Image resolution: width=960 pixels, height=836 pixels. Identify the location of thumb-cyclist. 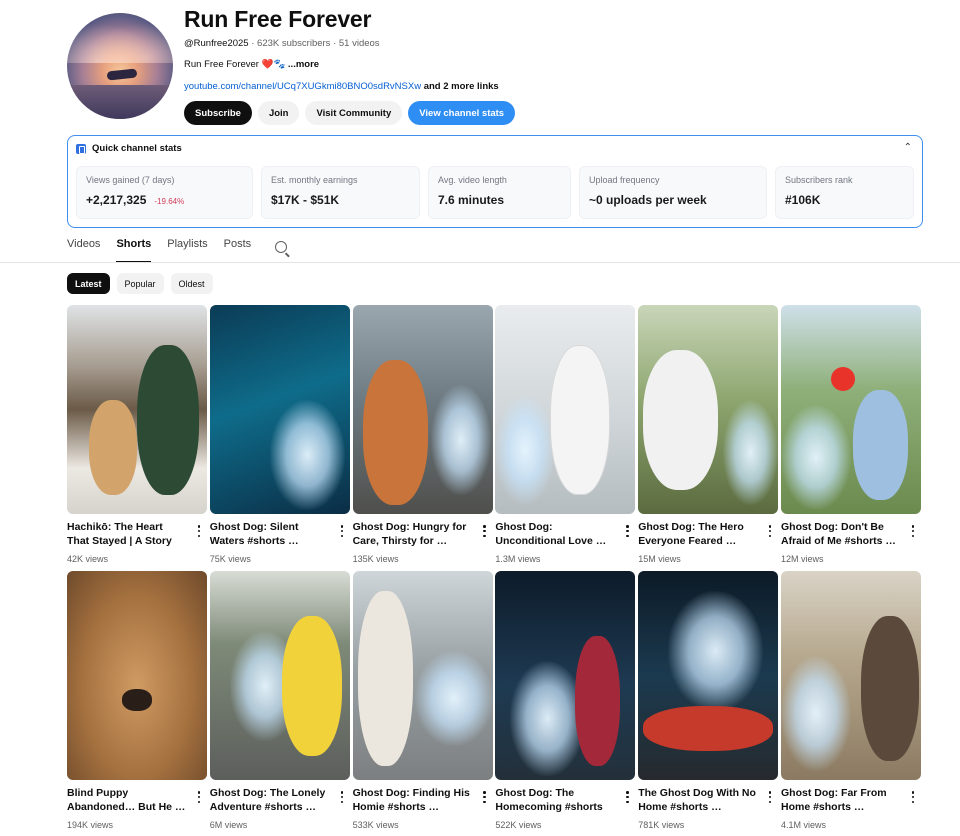
(311, 686).